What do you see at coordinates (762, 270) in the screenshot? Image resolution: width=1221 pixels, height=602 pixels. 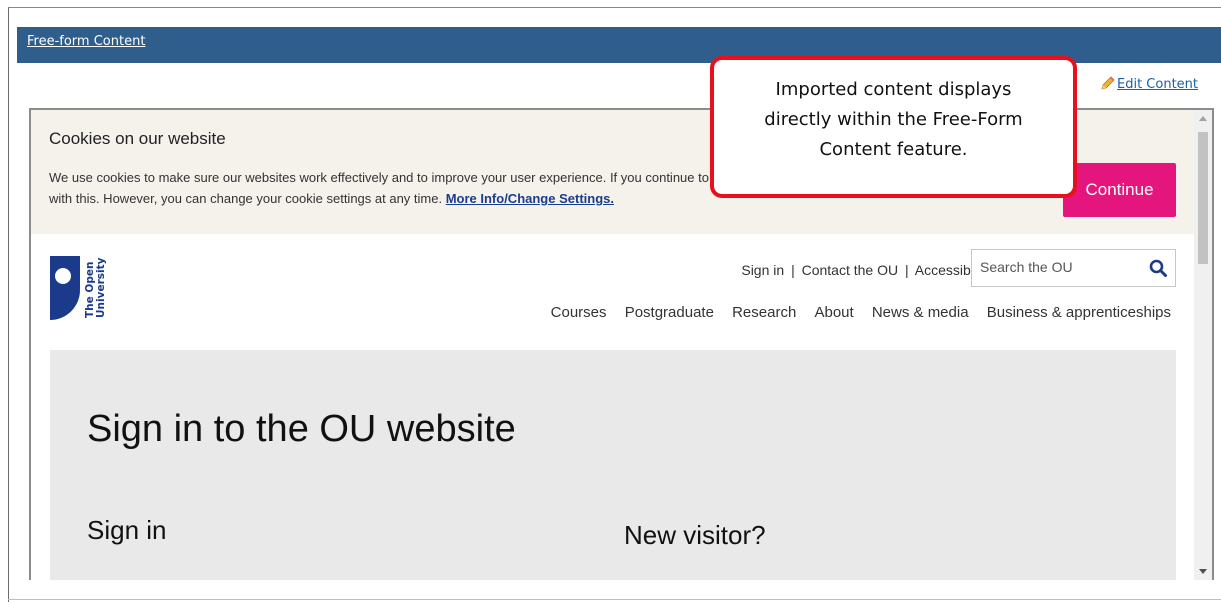 I see `sign-in-link: Sign in` at bounding box center [762, 270].